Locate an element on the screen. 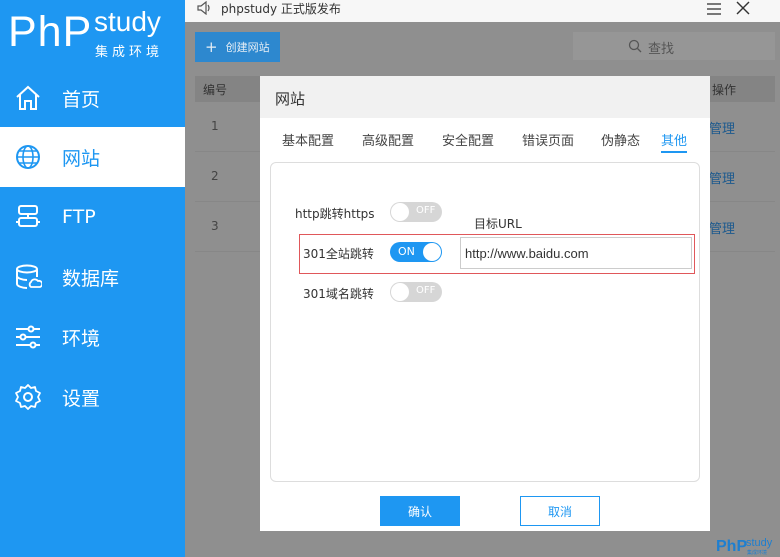 Image resolution: width=780 pixels, height=557 pixels. logo-php-text: PhP is located at coordinates (50, 32).